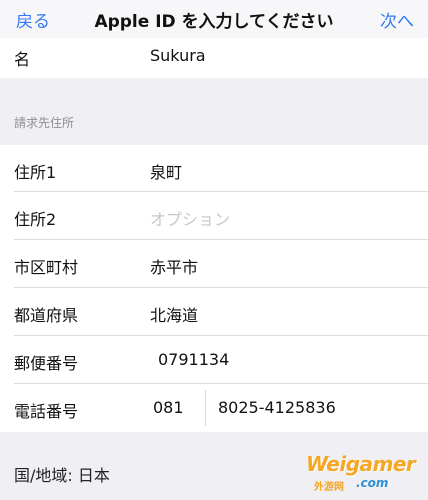  Describe the element at coordinates (33, 19) in the screenshot. I see `back-button: 戻る` at that location.